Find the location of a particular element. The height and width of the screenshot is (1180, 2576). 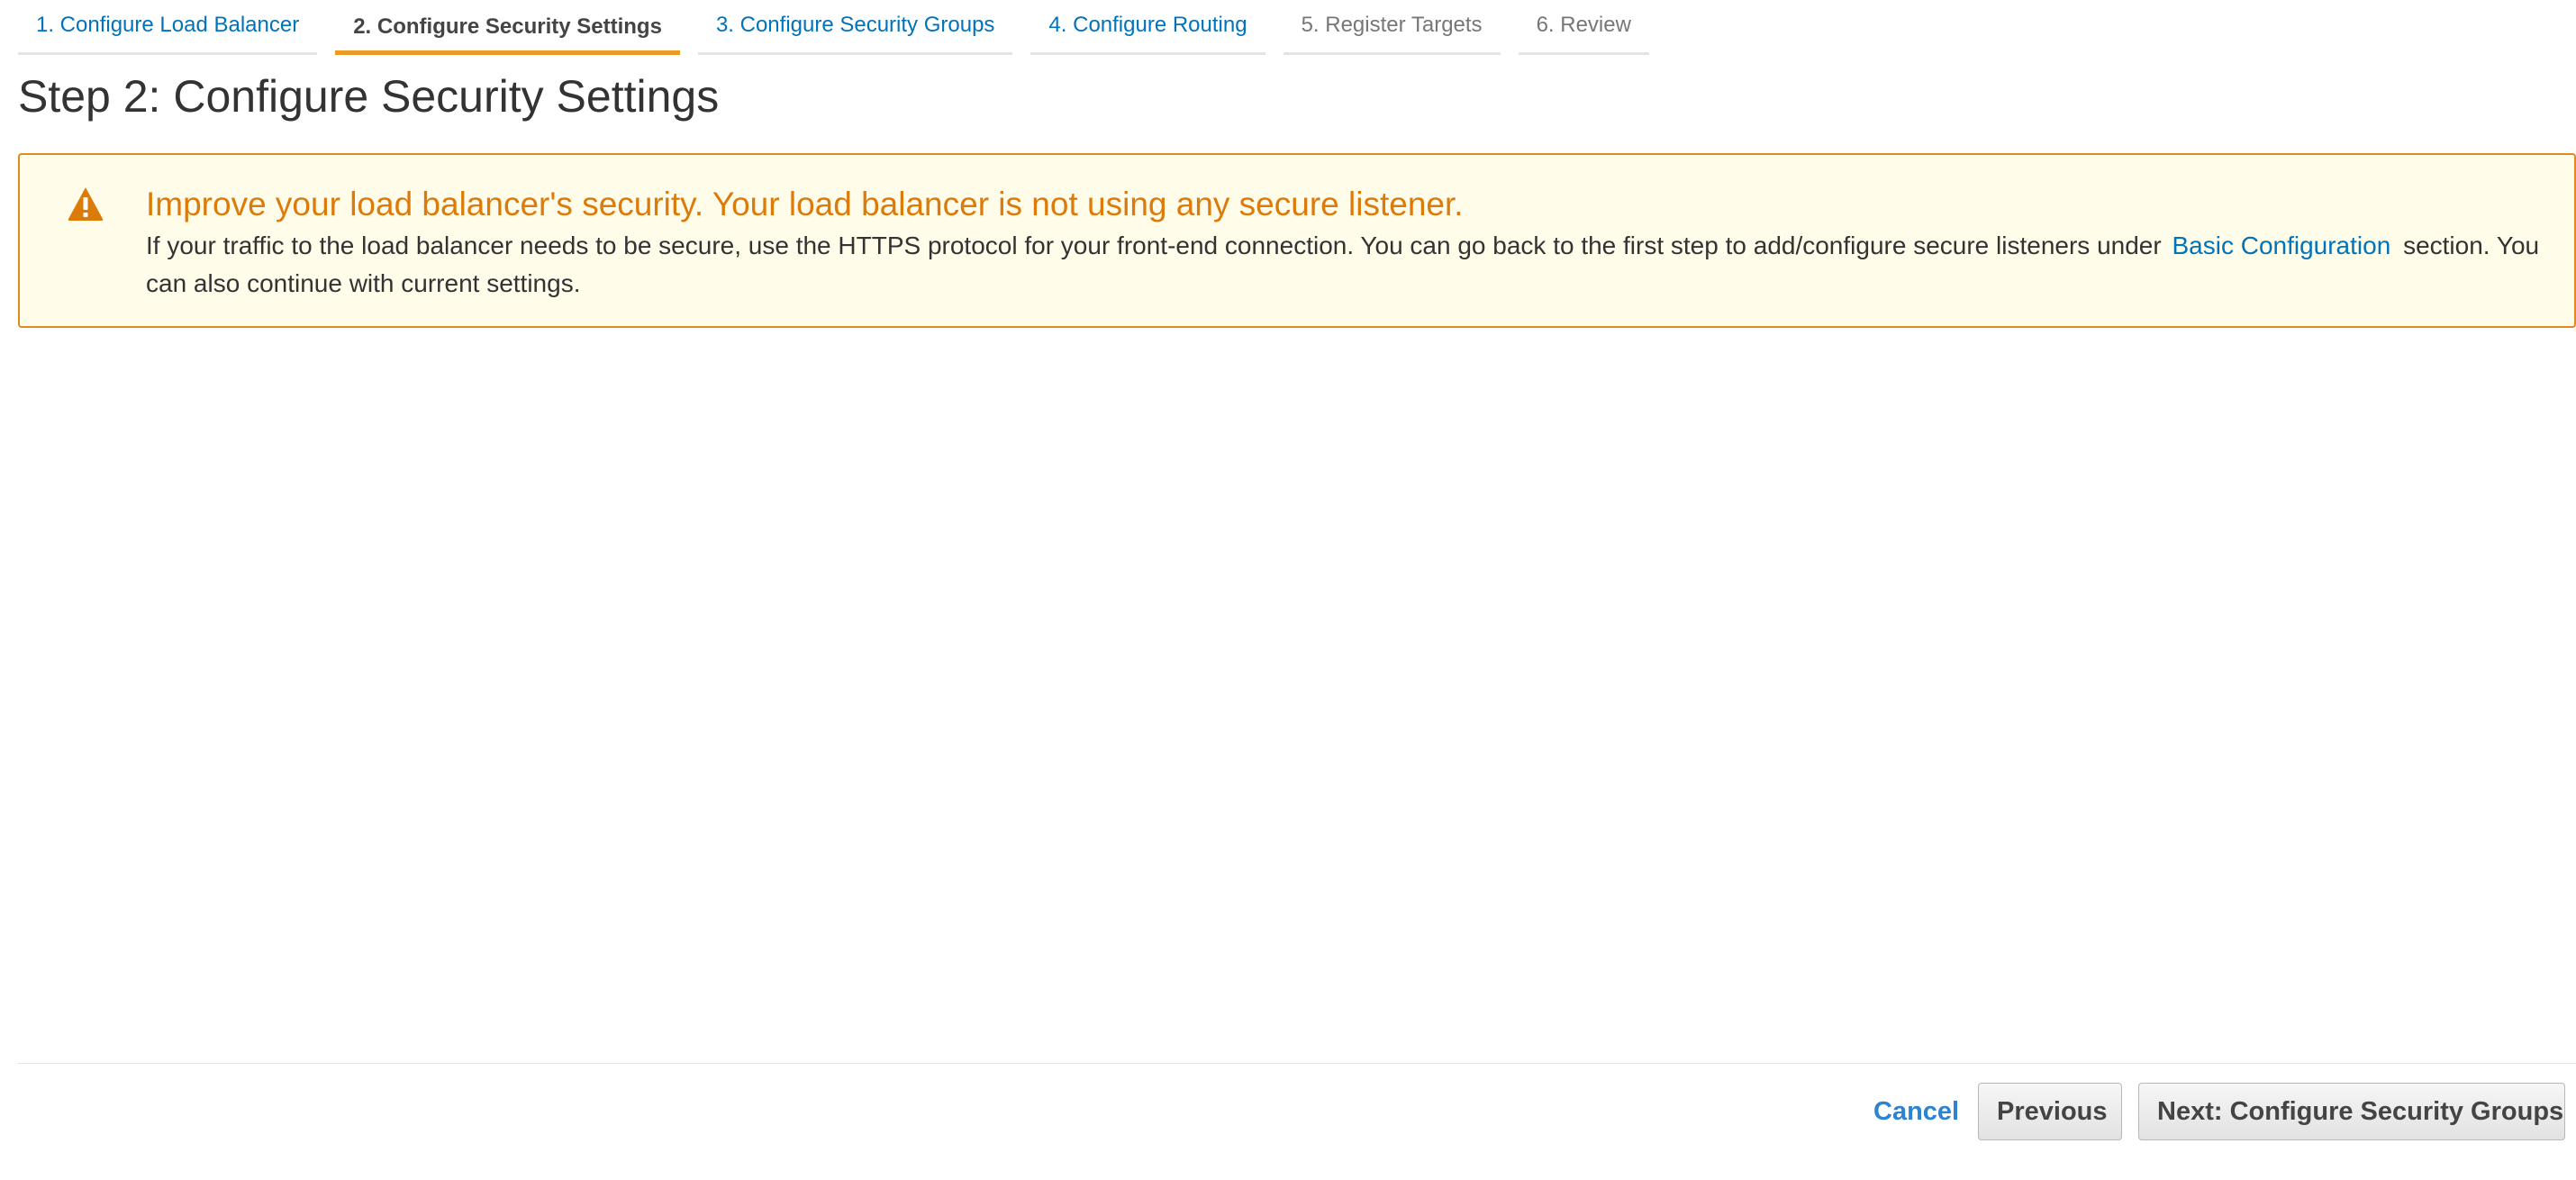

page-title: Step 2: Configure Security Settings is located at coordinates (369, 96).